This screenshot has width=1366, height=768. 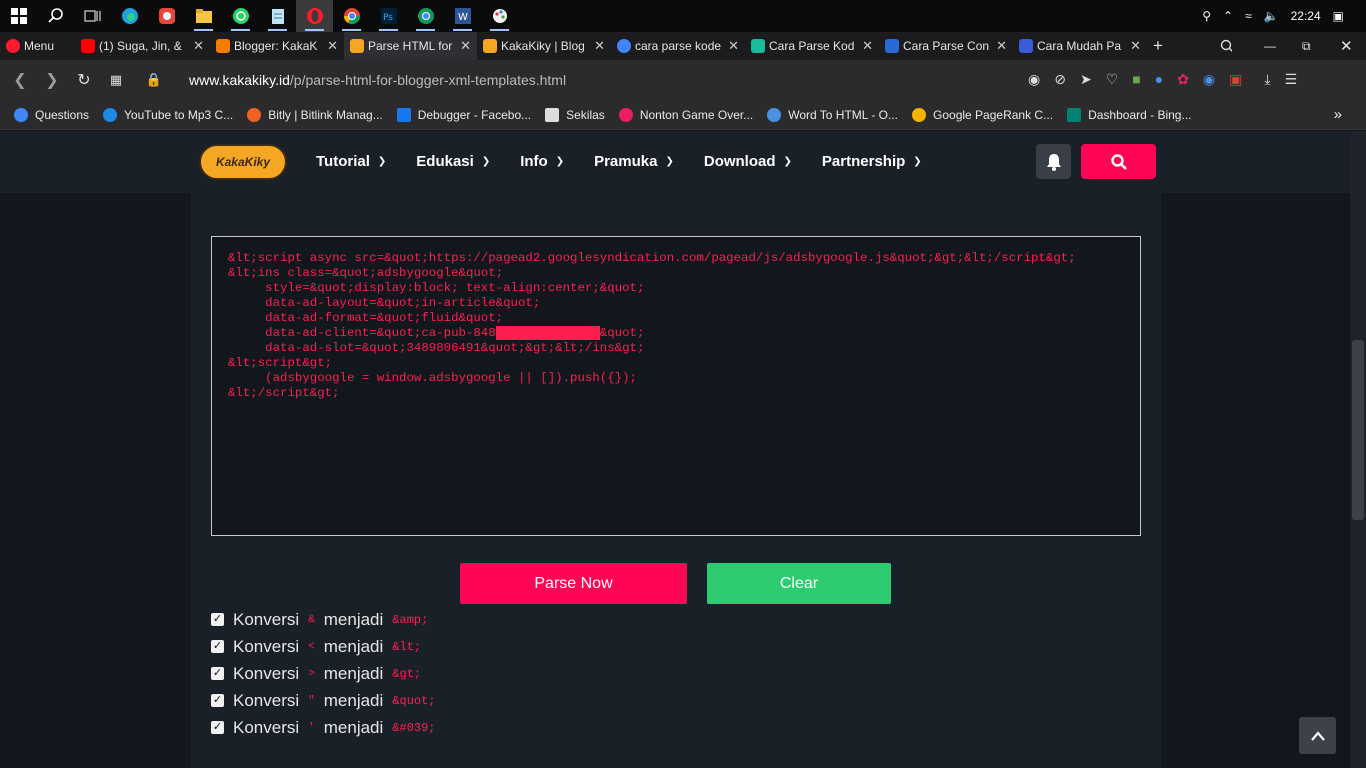 What do you see at coordinates (414, 727) in the screenshot?
I see `option-entity: &#039;` at bounding box center [414, 727].